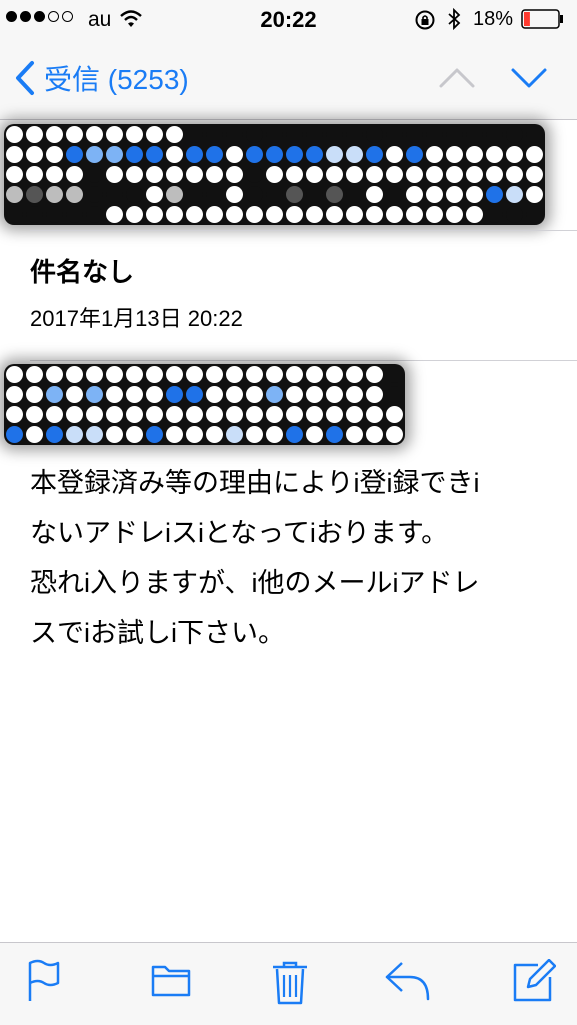 The width and height of the screenshot is (577, 1025). Describe the element at coordinates (288, 20) in the screenshot. I see `status-bar: au 20:22 18%` at that location.